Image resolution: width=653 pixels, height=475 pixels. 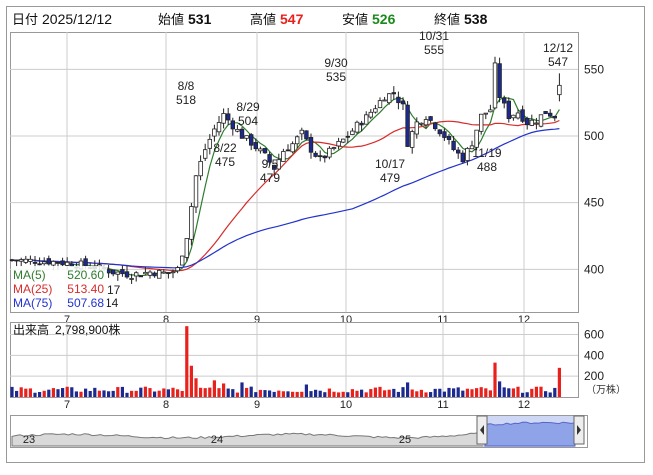 I want to click on volume-x-tick-label: 9, so click(x=257, y=405).